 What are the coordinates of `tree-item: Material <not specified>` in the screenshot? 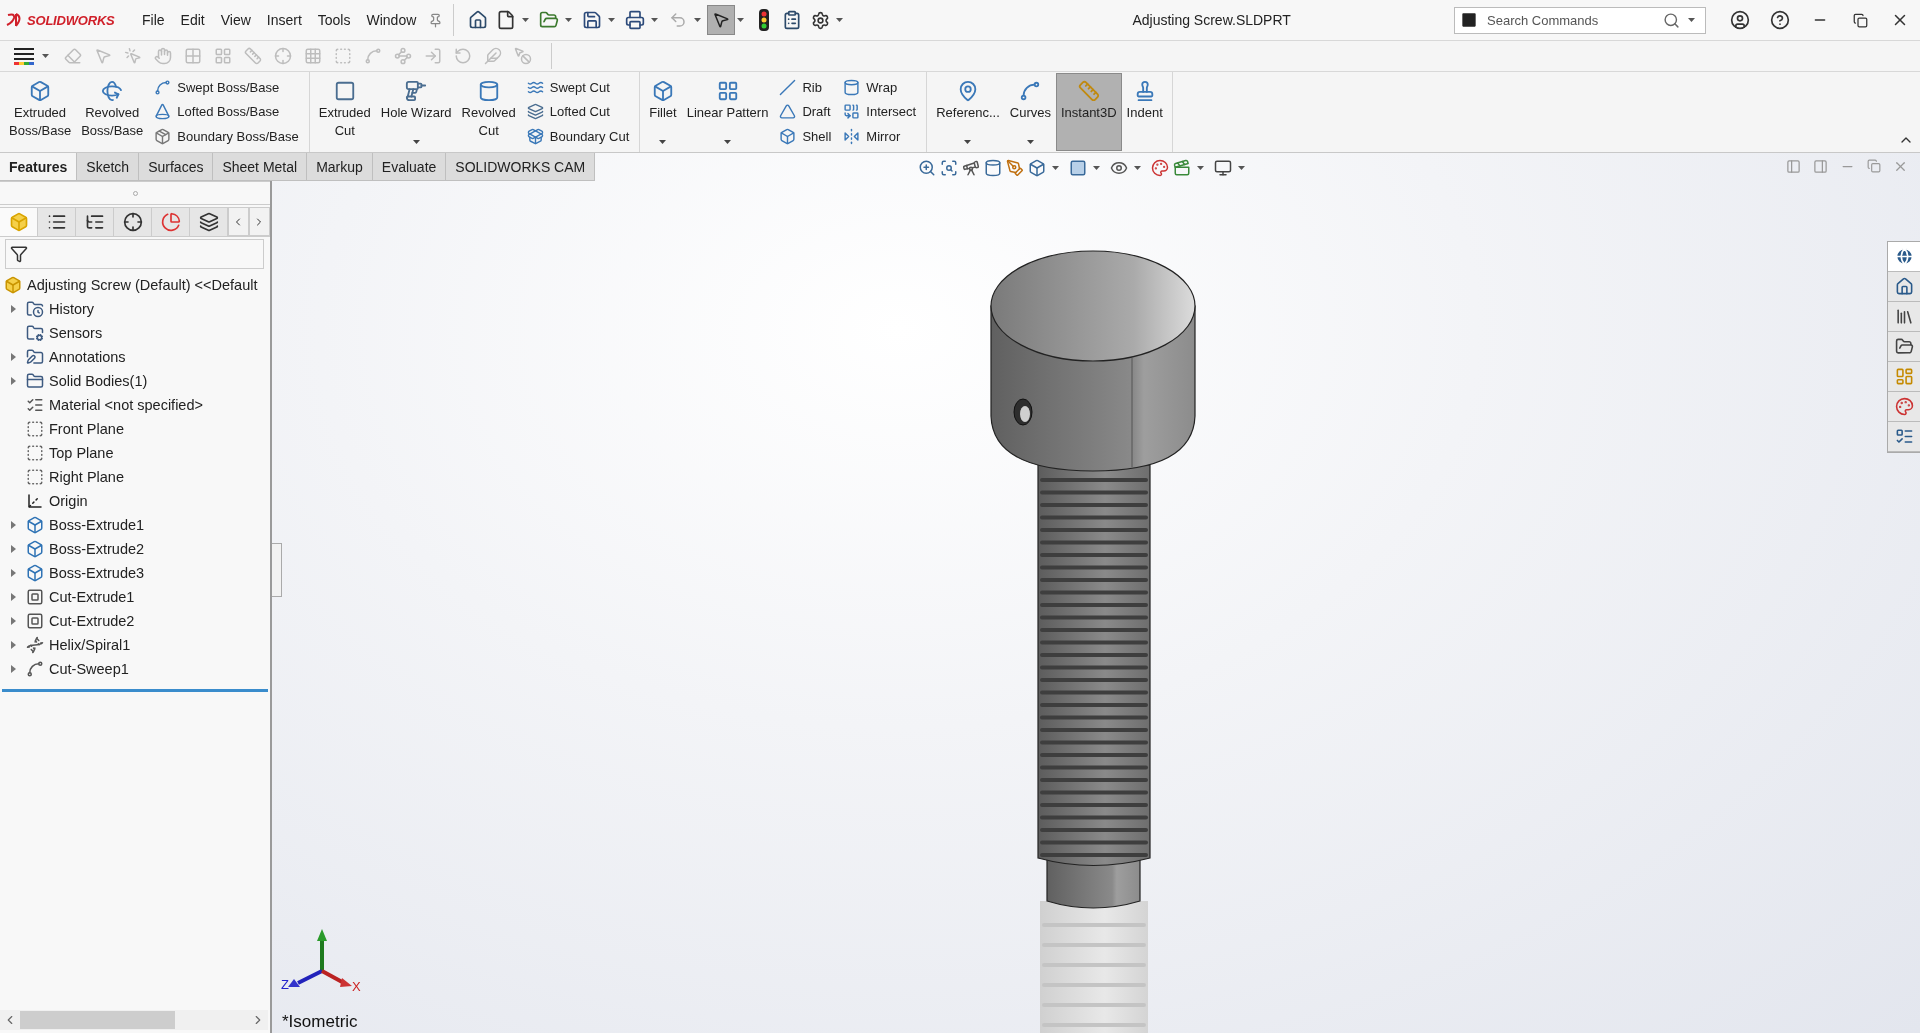 It's located at (123, 405).